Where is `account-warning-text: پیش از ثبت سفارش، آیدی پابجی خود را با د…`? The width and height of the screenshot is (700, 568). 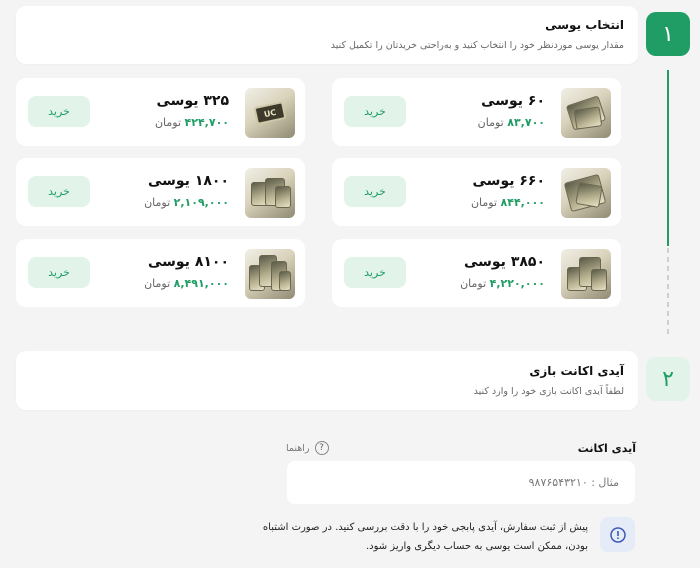 account-warning-text: پیش از ثبت سفارش، آیدی پابجی خود را با د… is located at coordinates (425, 537).